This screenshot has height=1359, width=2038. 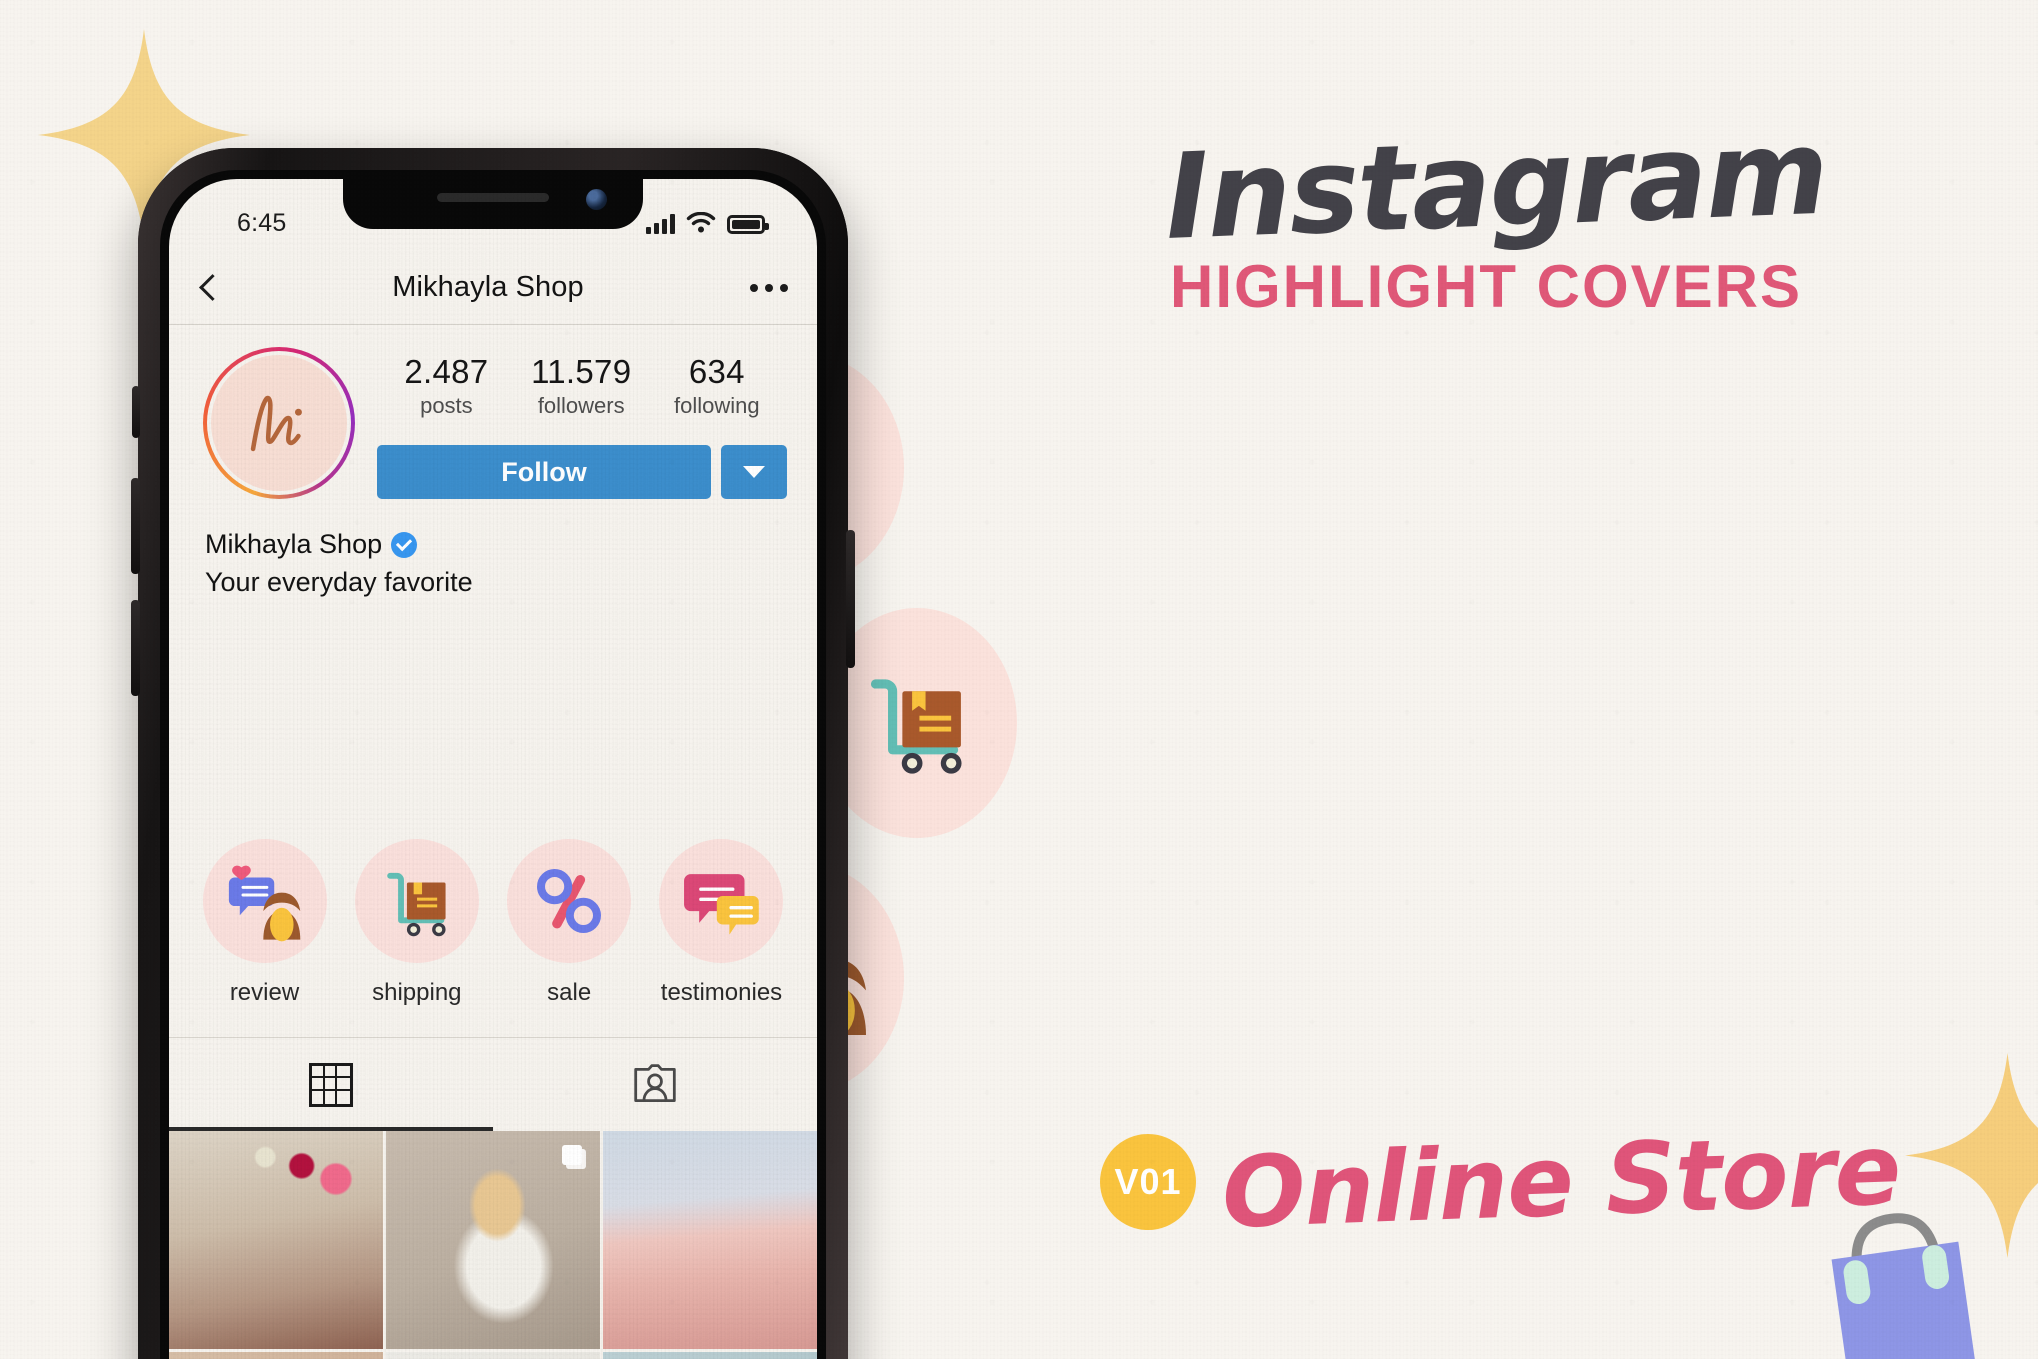 What do you see at coordinates (135, 526) in the screenshot?
I see `volume-up-button` at bounding box center [135, 526].